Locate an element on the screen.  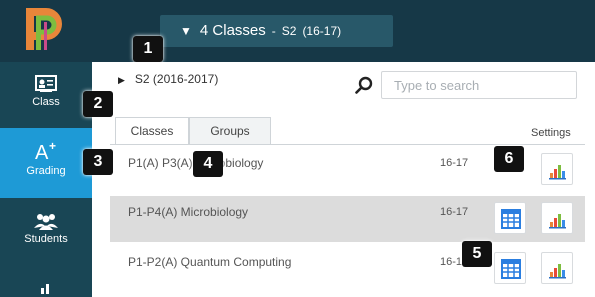
callout-badge-1: 1 is located at coordinates (148, 49).